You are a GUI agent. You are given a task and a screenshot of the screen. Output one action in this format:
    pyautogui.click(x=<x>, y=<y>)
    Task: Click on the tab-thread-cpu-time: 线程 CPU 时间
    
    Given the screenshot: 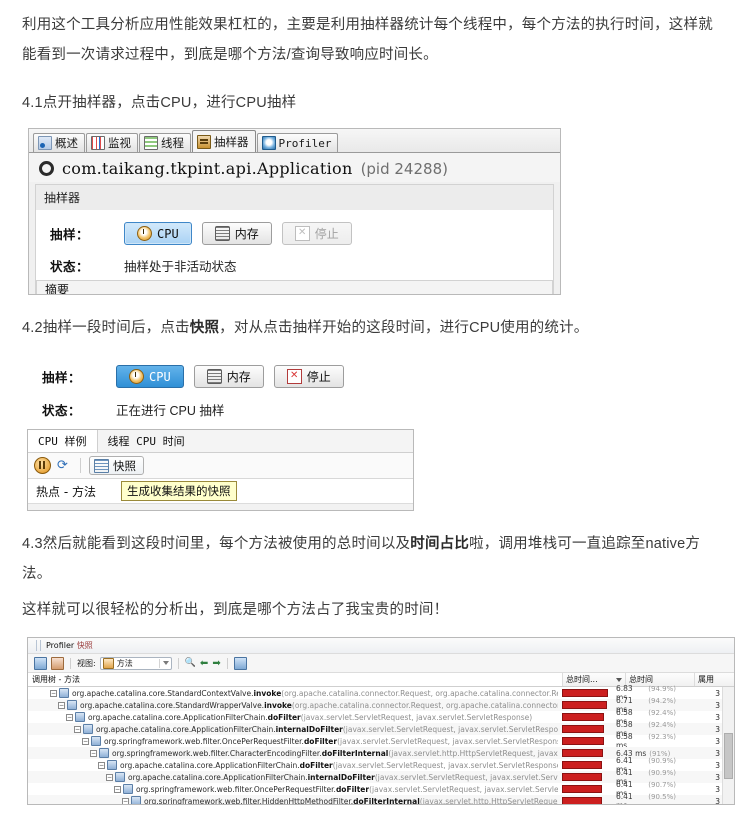 What is the action you would take?
    pyautogui.click(x=146, y=441)
    